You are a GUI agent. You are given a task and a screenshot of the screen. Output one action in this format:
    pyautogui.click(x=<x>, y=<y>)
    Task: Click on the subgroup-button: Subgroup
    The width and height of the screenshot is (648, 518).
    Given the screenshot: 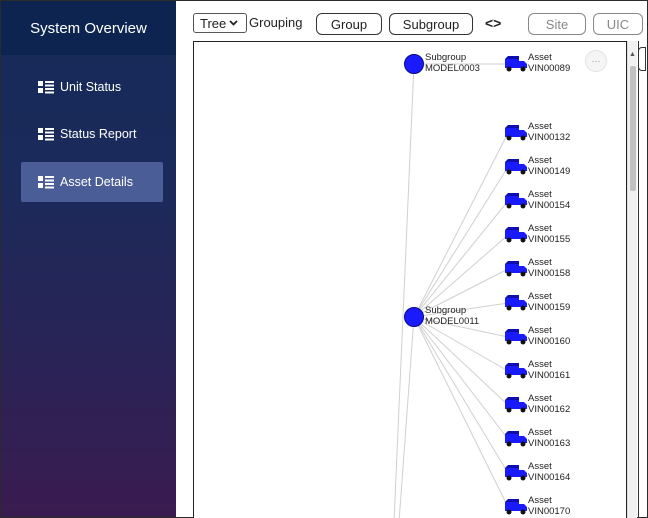 What is the action you would take?
    pyautogui.click(x=431, y=24)
    